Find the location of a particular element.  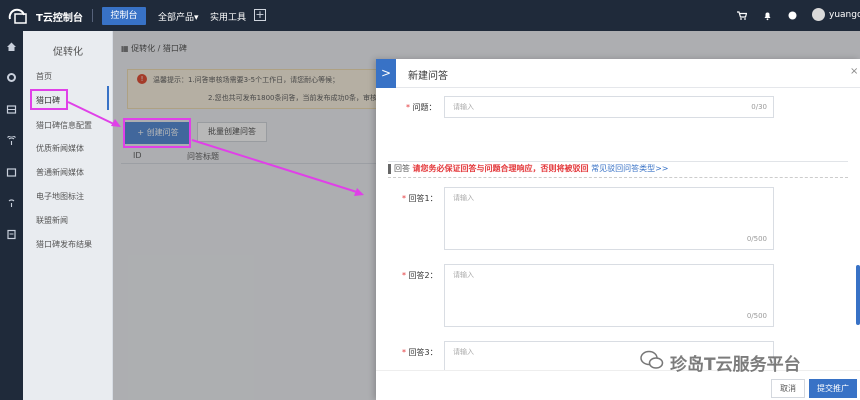

console-button: 控制台 is located at coordinates (124, 16).